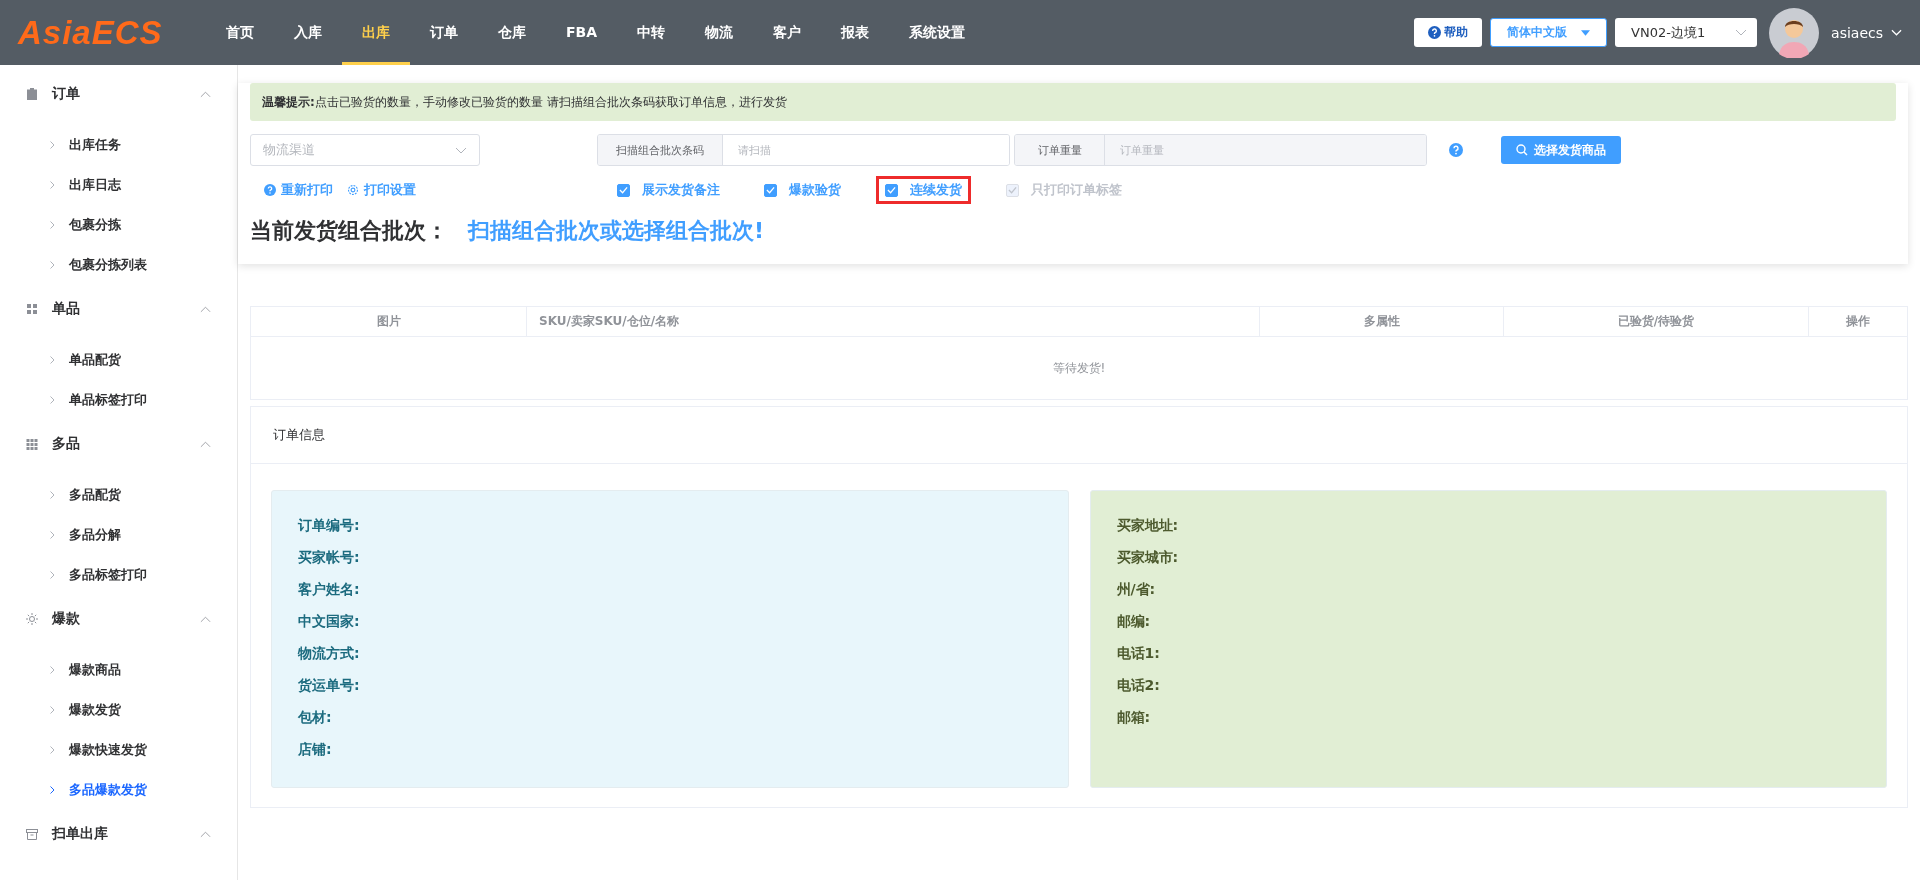 Image resolution: width=1920 pixels, height=880 pixels. Describe the element at coordinates (308, 32) in the screenshot. I see `nav-tab: 入库` at that location.